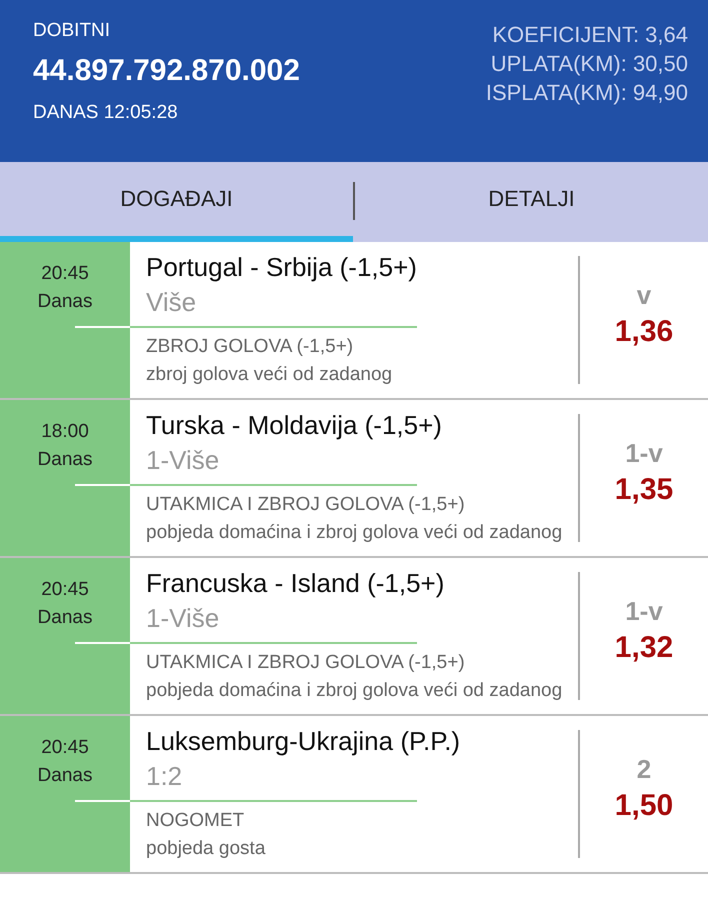 This screenshot has width=708, height=921. What do you see at coordinates (590, 35) in the screenshot?
I see `ticket-total: KOEFICIJENT: 3,64` at bounding box center [590, 35].